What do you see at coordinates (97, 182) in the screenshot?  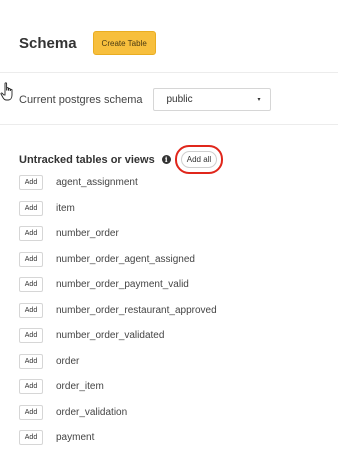 I see `table-name: agent_assignment` at bounding box center [97, 182].